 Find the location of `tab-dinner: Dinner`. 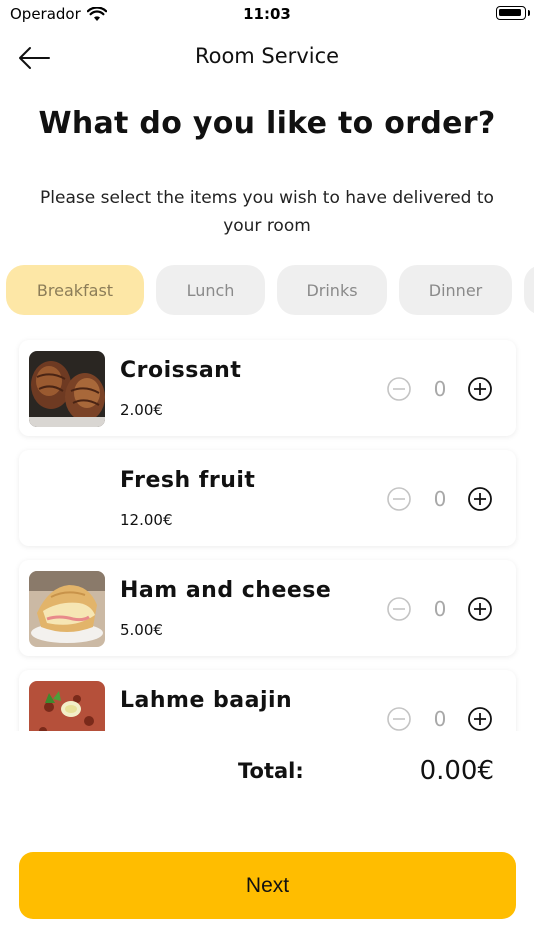

tab-dinner: Dinner is located at coordinates (455, 290).